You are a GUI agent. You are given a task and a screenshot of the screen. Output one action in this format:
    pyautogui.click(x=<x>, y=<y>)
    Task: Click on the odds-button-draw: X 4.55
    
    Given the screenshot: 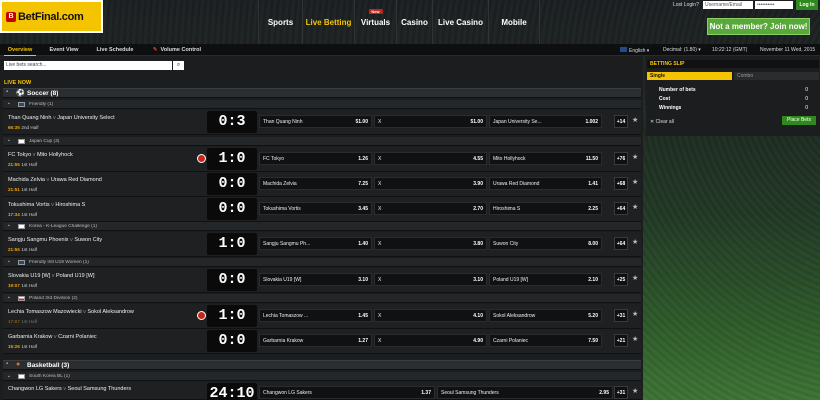 What is the action you would take?
    pyautogui.click(x=430, y=158)
    